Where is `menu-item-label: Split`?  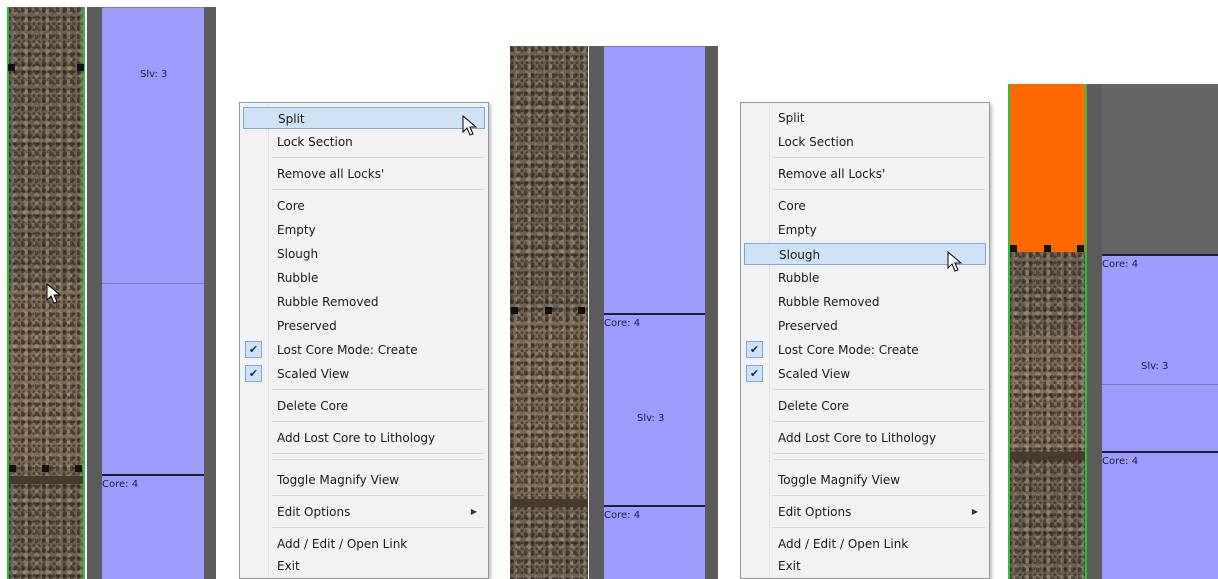 menu-item-label: Split is located at coordinates (791, 118).